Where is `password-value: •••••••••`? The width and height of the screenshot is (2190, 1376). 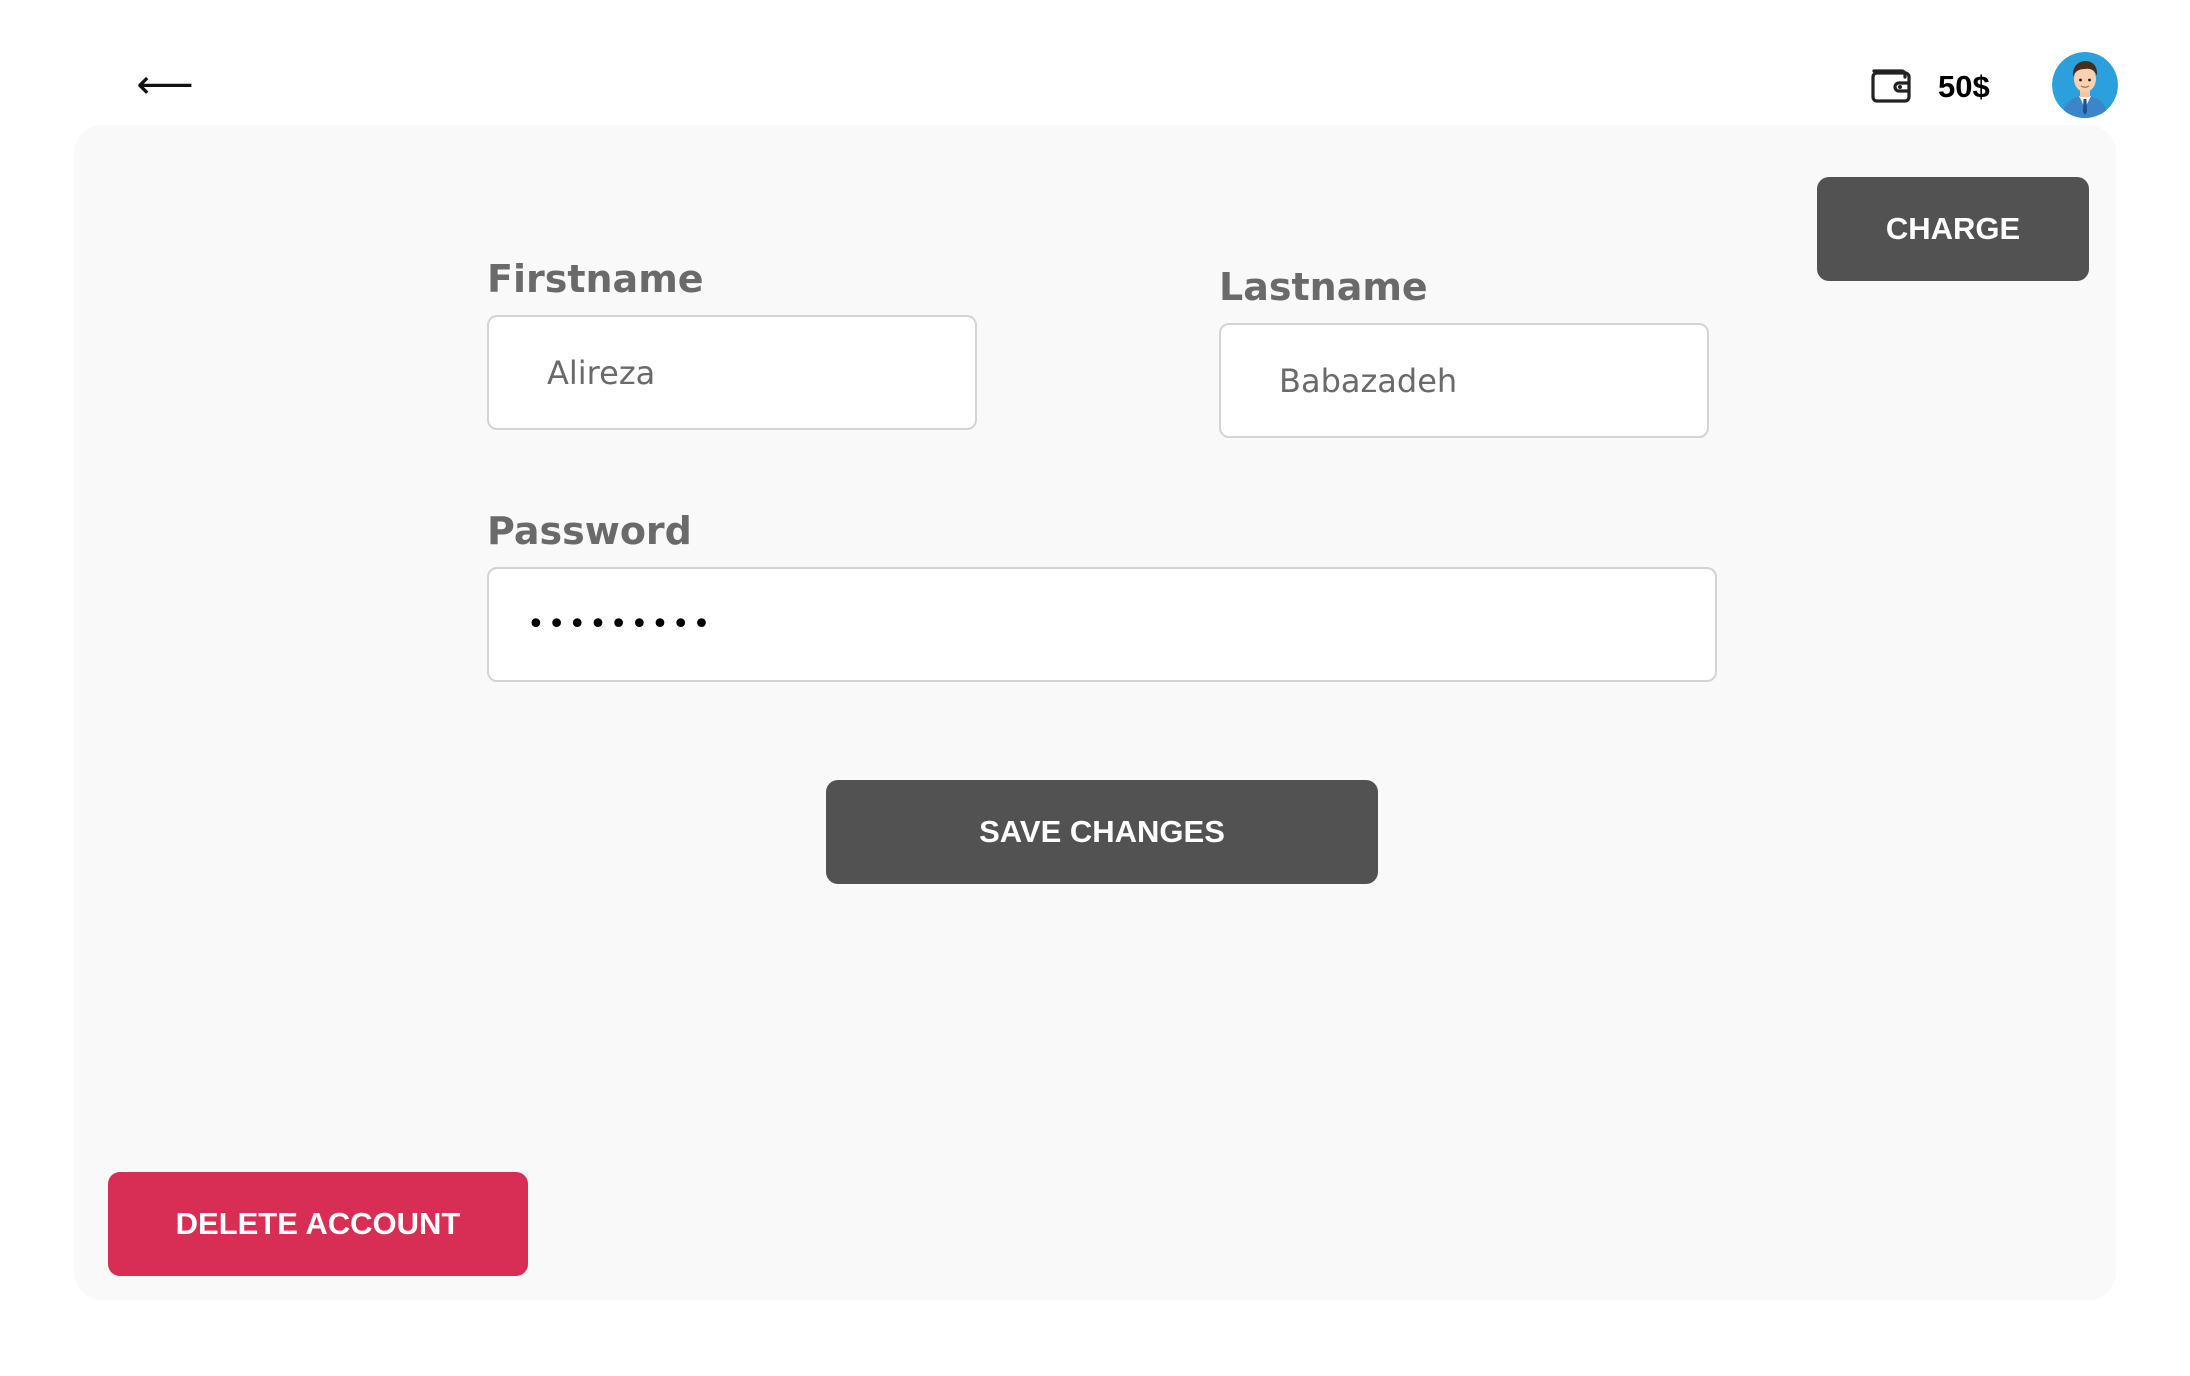 password-value: ••••••••• is located at coordinates (620, 624).